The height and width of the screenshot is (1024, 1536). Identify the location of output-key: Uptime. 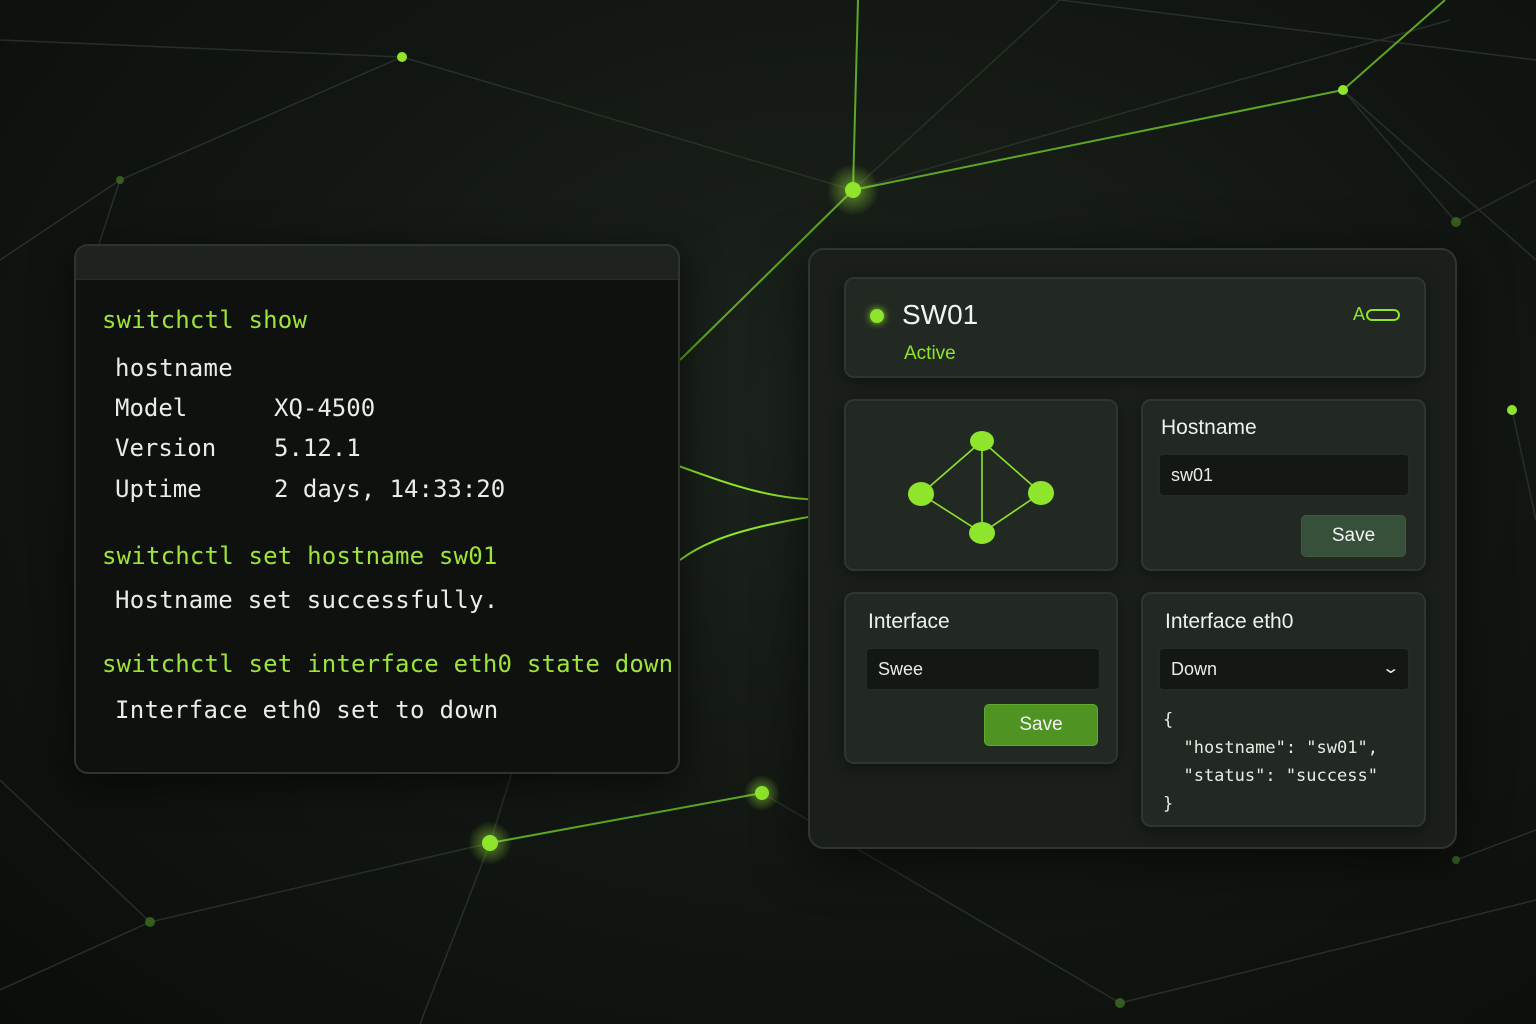
(158, 489).